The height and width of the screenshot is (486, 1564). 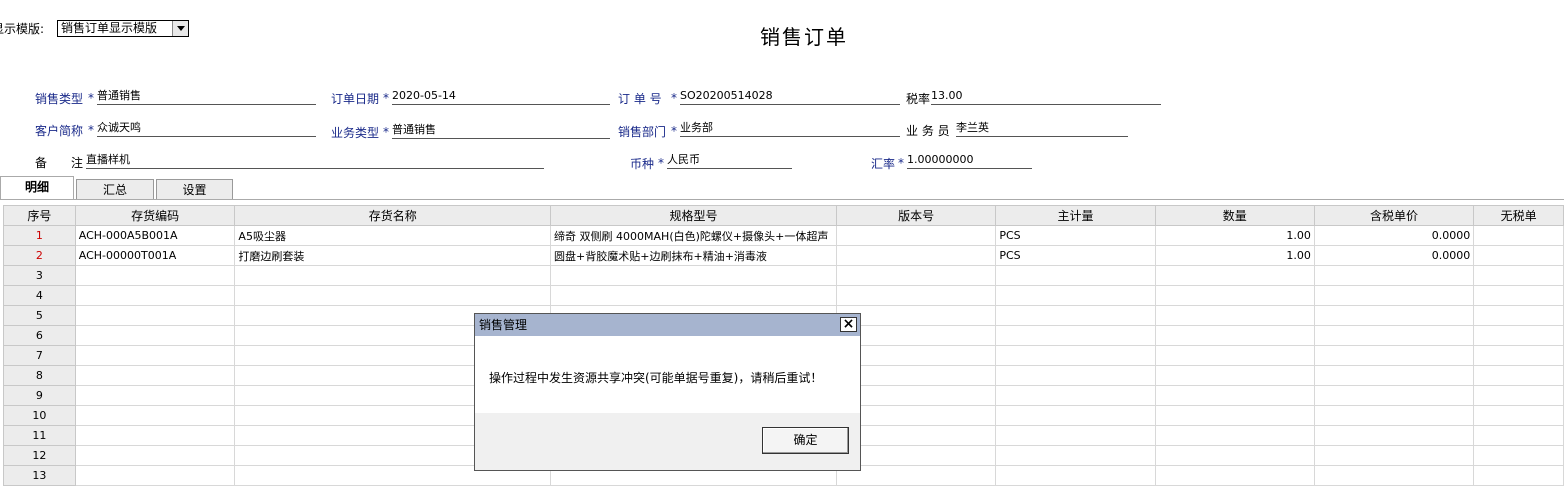 What do you see at coordinates (729, 160) in the screenshot?
I see `currency-field: 人民币` at bounding box center [729, 160].